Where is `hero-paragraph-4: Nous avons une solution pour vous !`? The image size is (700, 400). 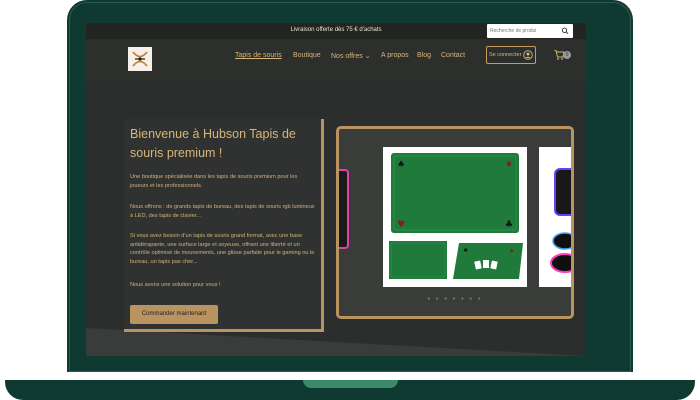
hero-paragraph-4: Nous avons une solution pour vous ! is located at coordinates (175, 285).